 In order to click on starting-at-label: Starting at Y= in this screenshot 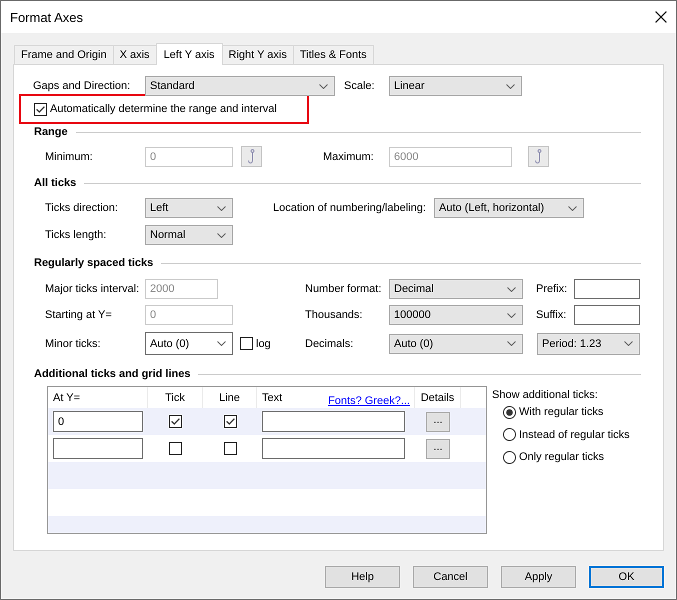, I will do `click(79, 315)`.